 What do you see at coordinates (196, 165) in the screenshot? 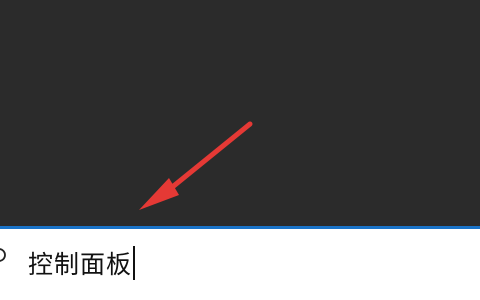
I see `red-arrow-icon` at bounding box center [196, 165].